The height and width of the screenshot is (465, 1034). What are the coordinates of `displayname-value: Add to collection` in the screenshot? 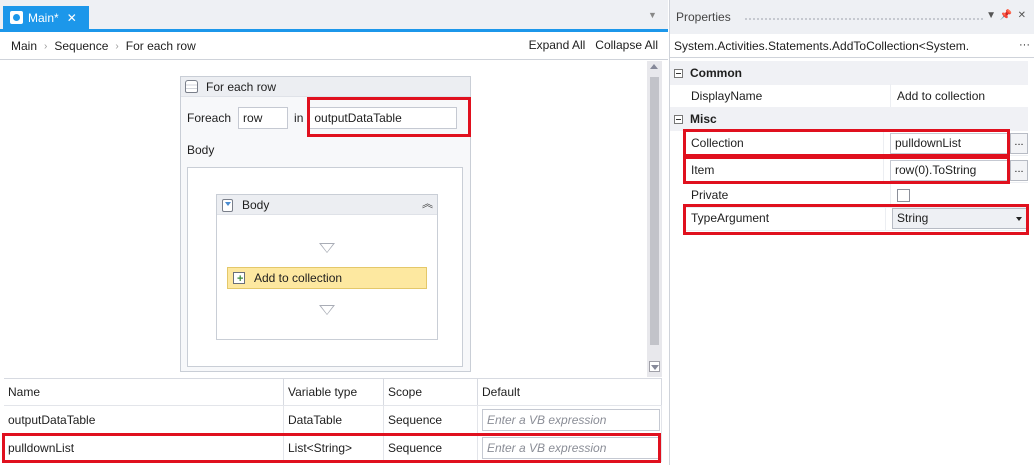 It's located at (959, 96).